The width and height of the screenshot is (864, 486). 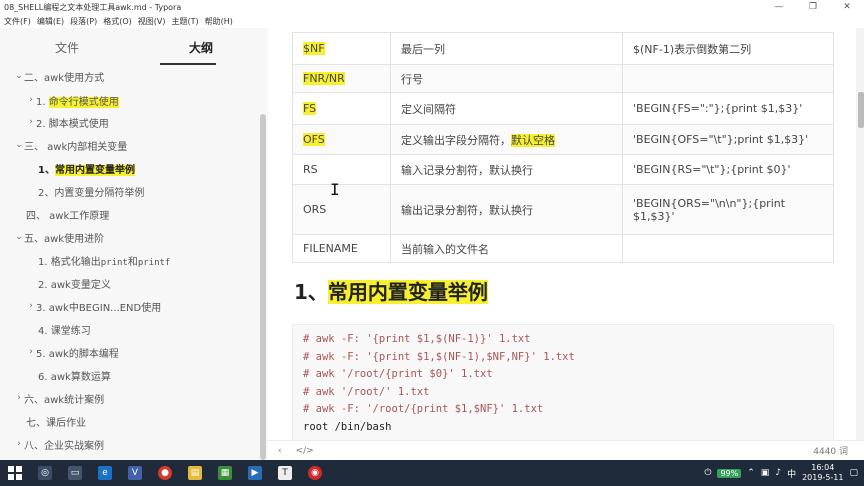 I want to click on table-row: FNR/NR 行号, so click(x=563, y=78).